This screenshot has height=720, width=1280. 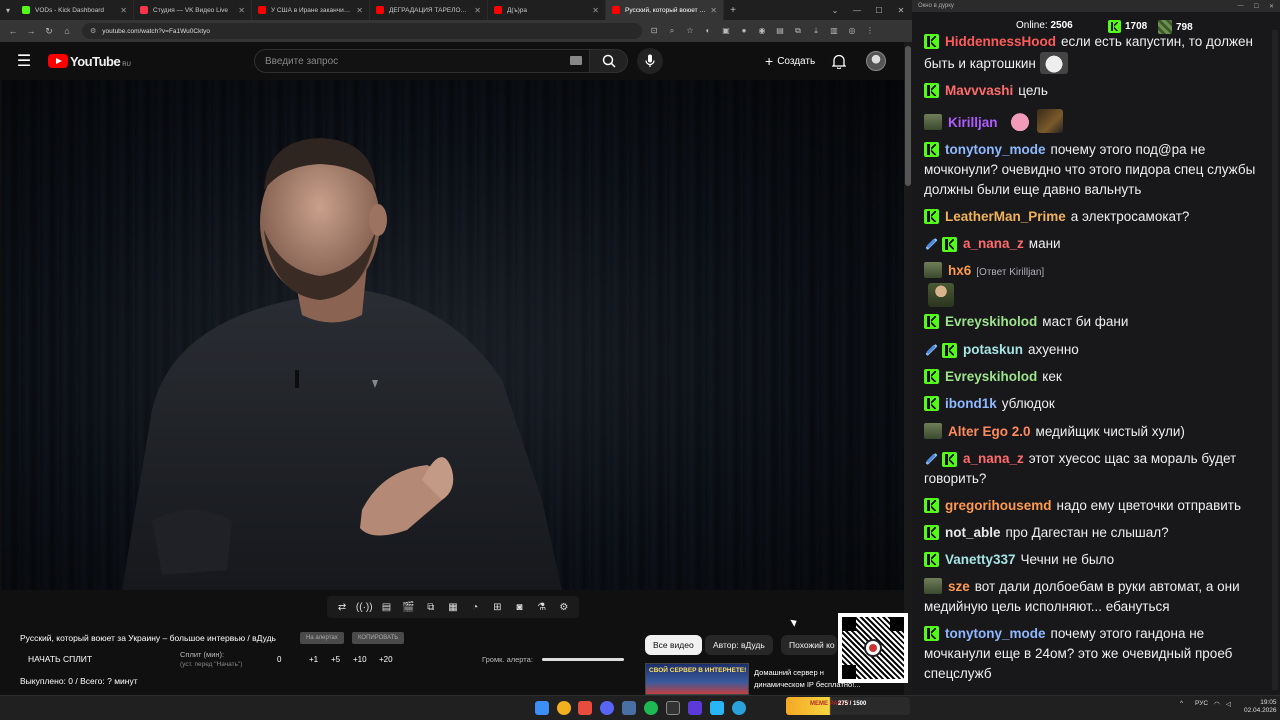 I want to click on extension-icon-4: ◉, so click(x=762, y=31).